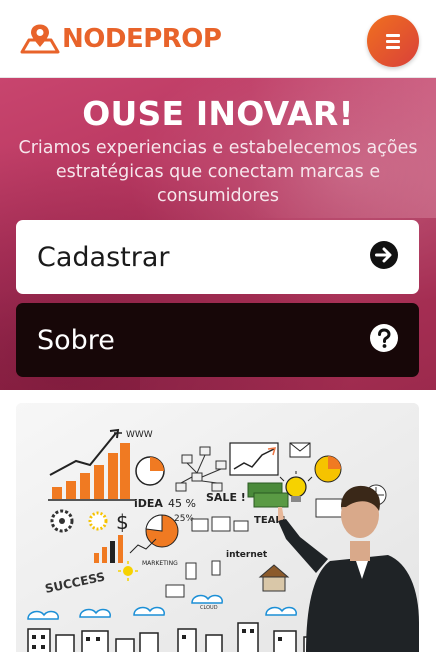 This screenshot has width=436, height=652. What do you see at coordinates (142, 39) in the screenshot?
I see `logo-text: NODEPROP` at bounding box center [142, 39].